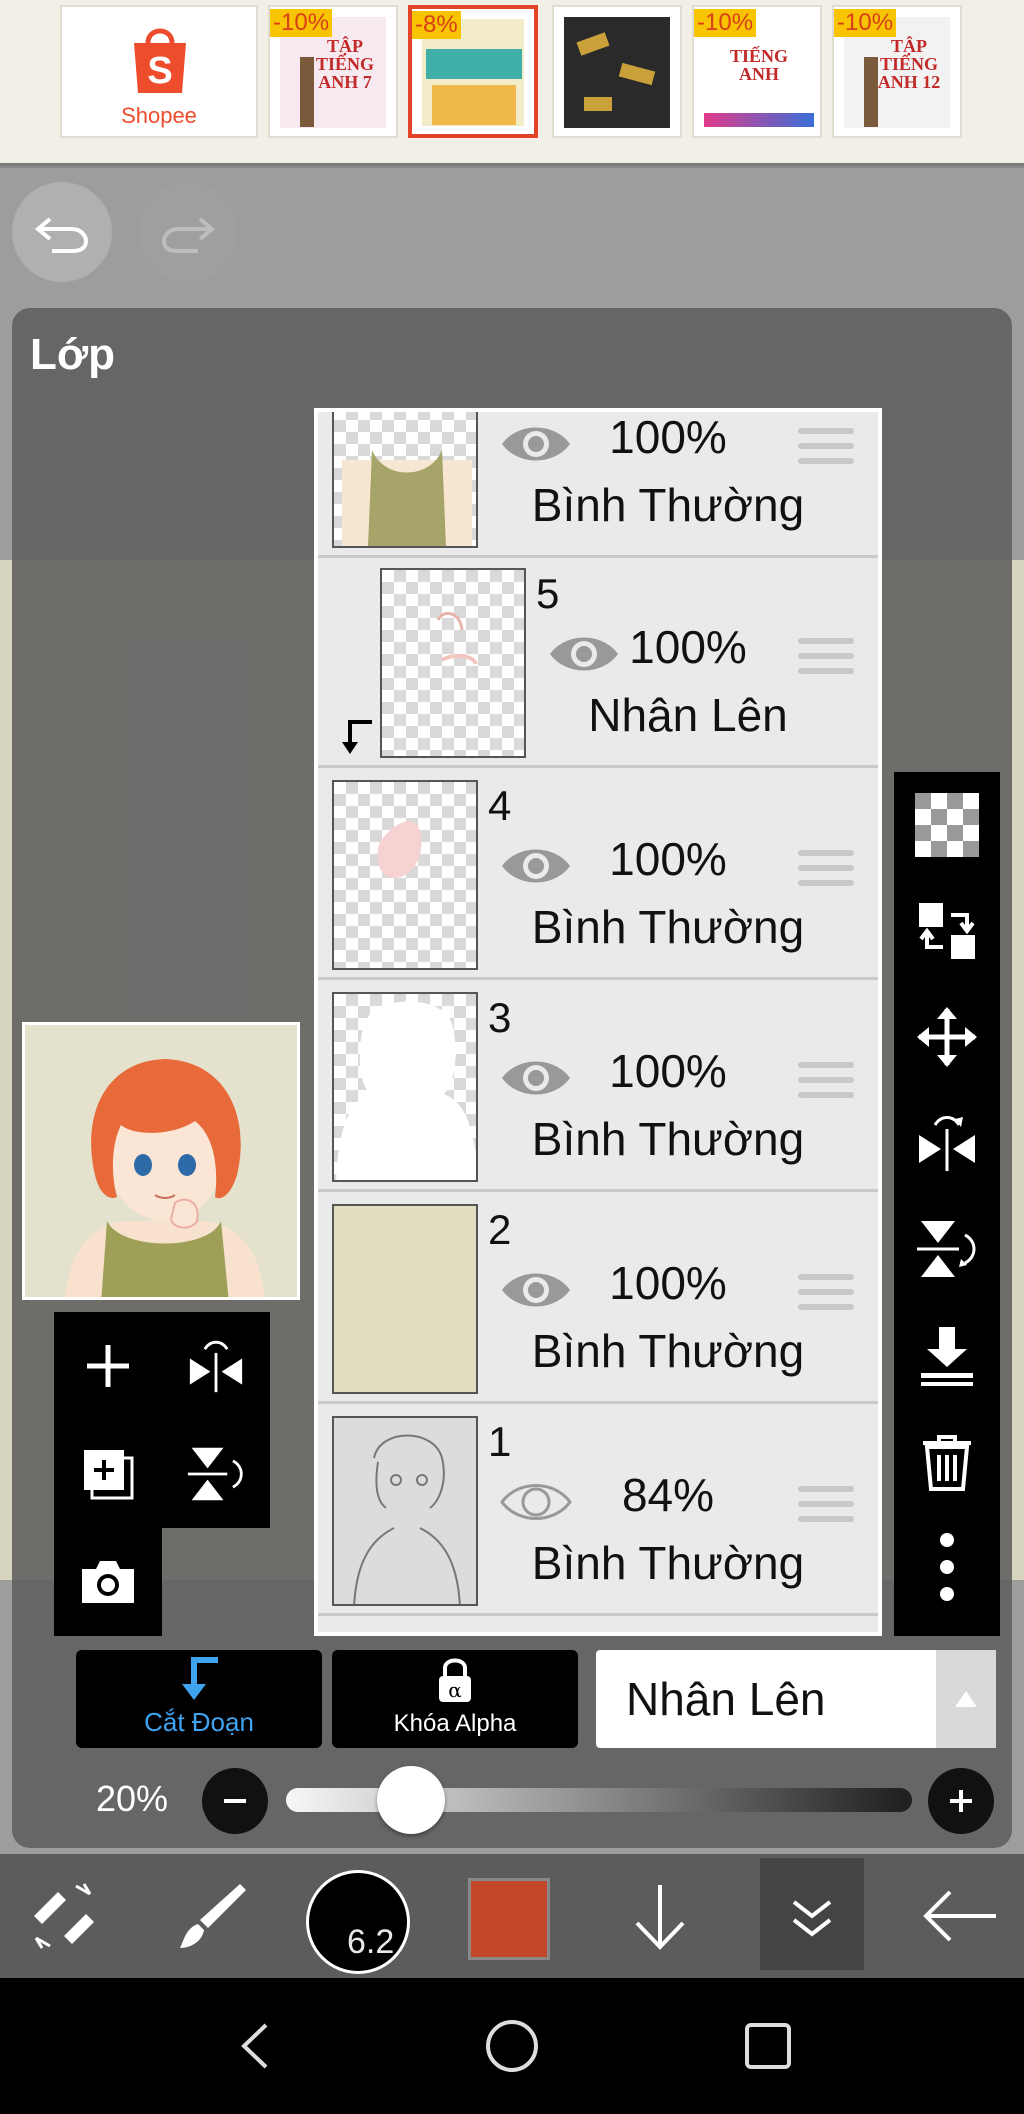 Image resolution: width=1024 pixels, height=2114 pixels. I want to click on redo-icon, so click(188, 235).